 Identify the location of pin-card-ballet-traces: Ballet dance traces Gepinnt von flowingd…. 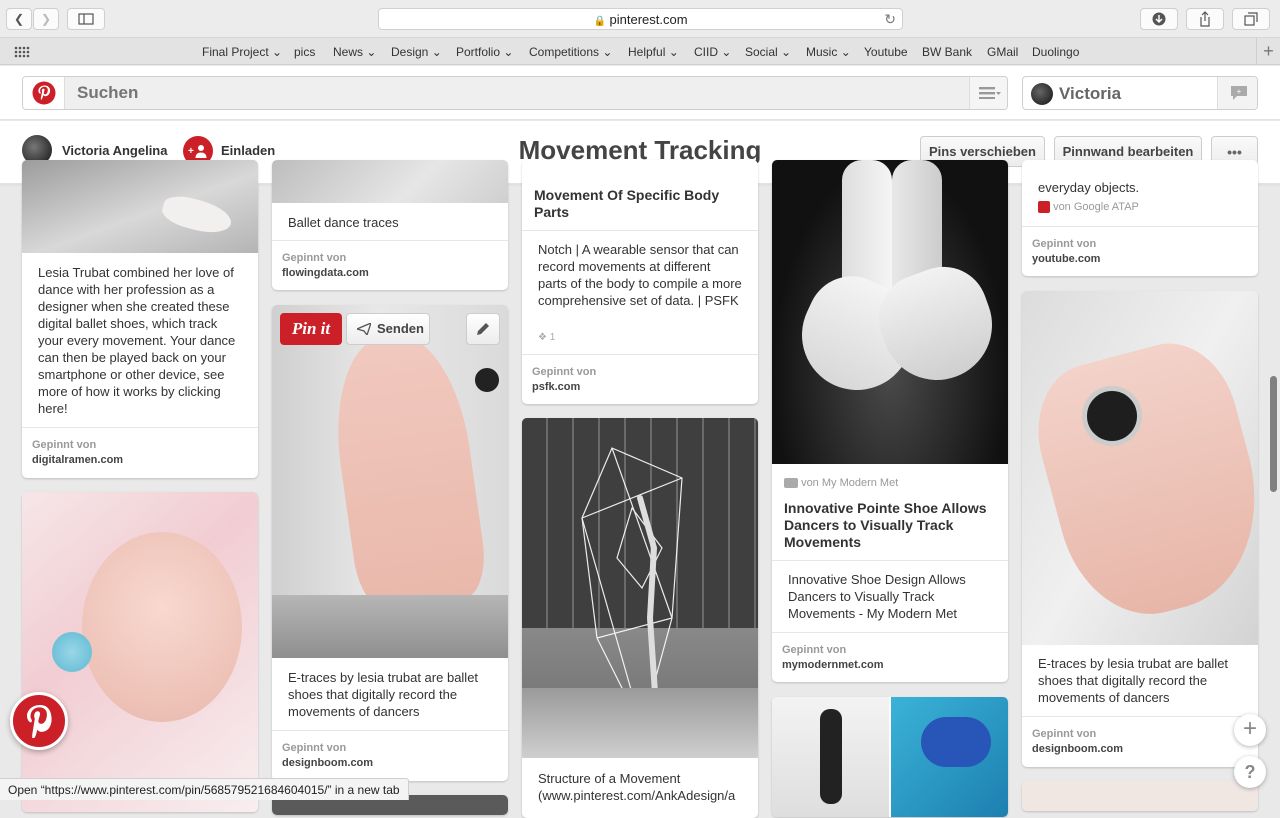
(390, 225).